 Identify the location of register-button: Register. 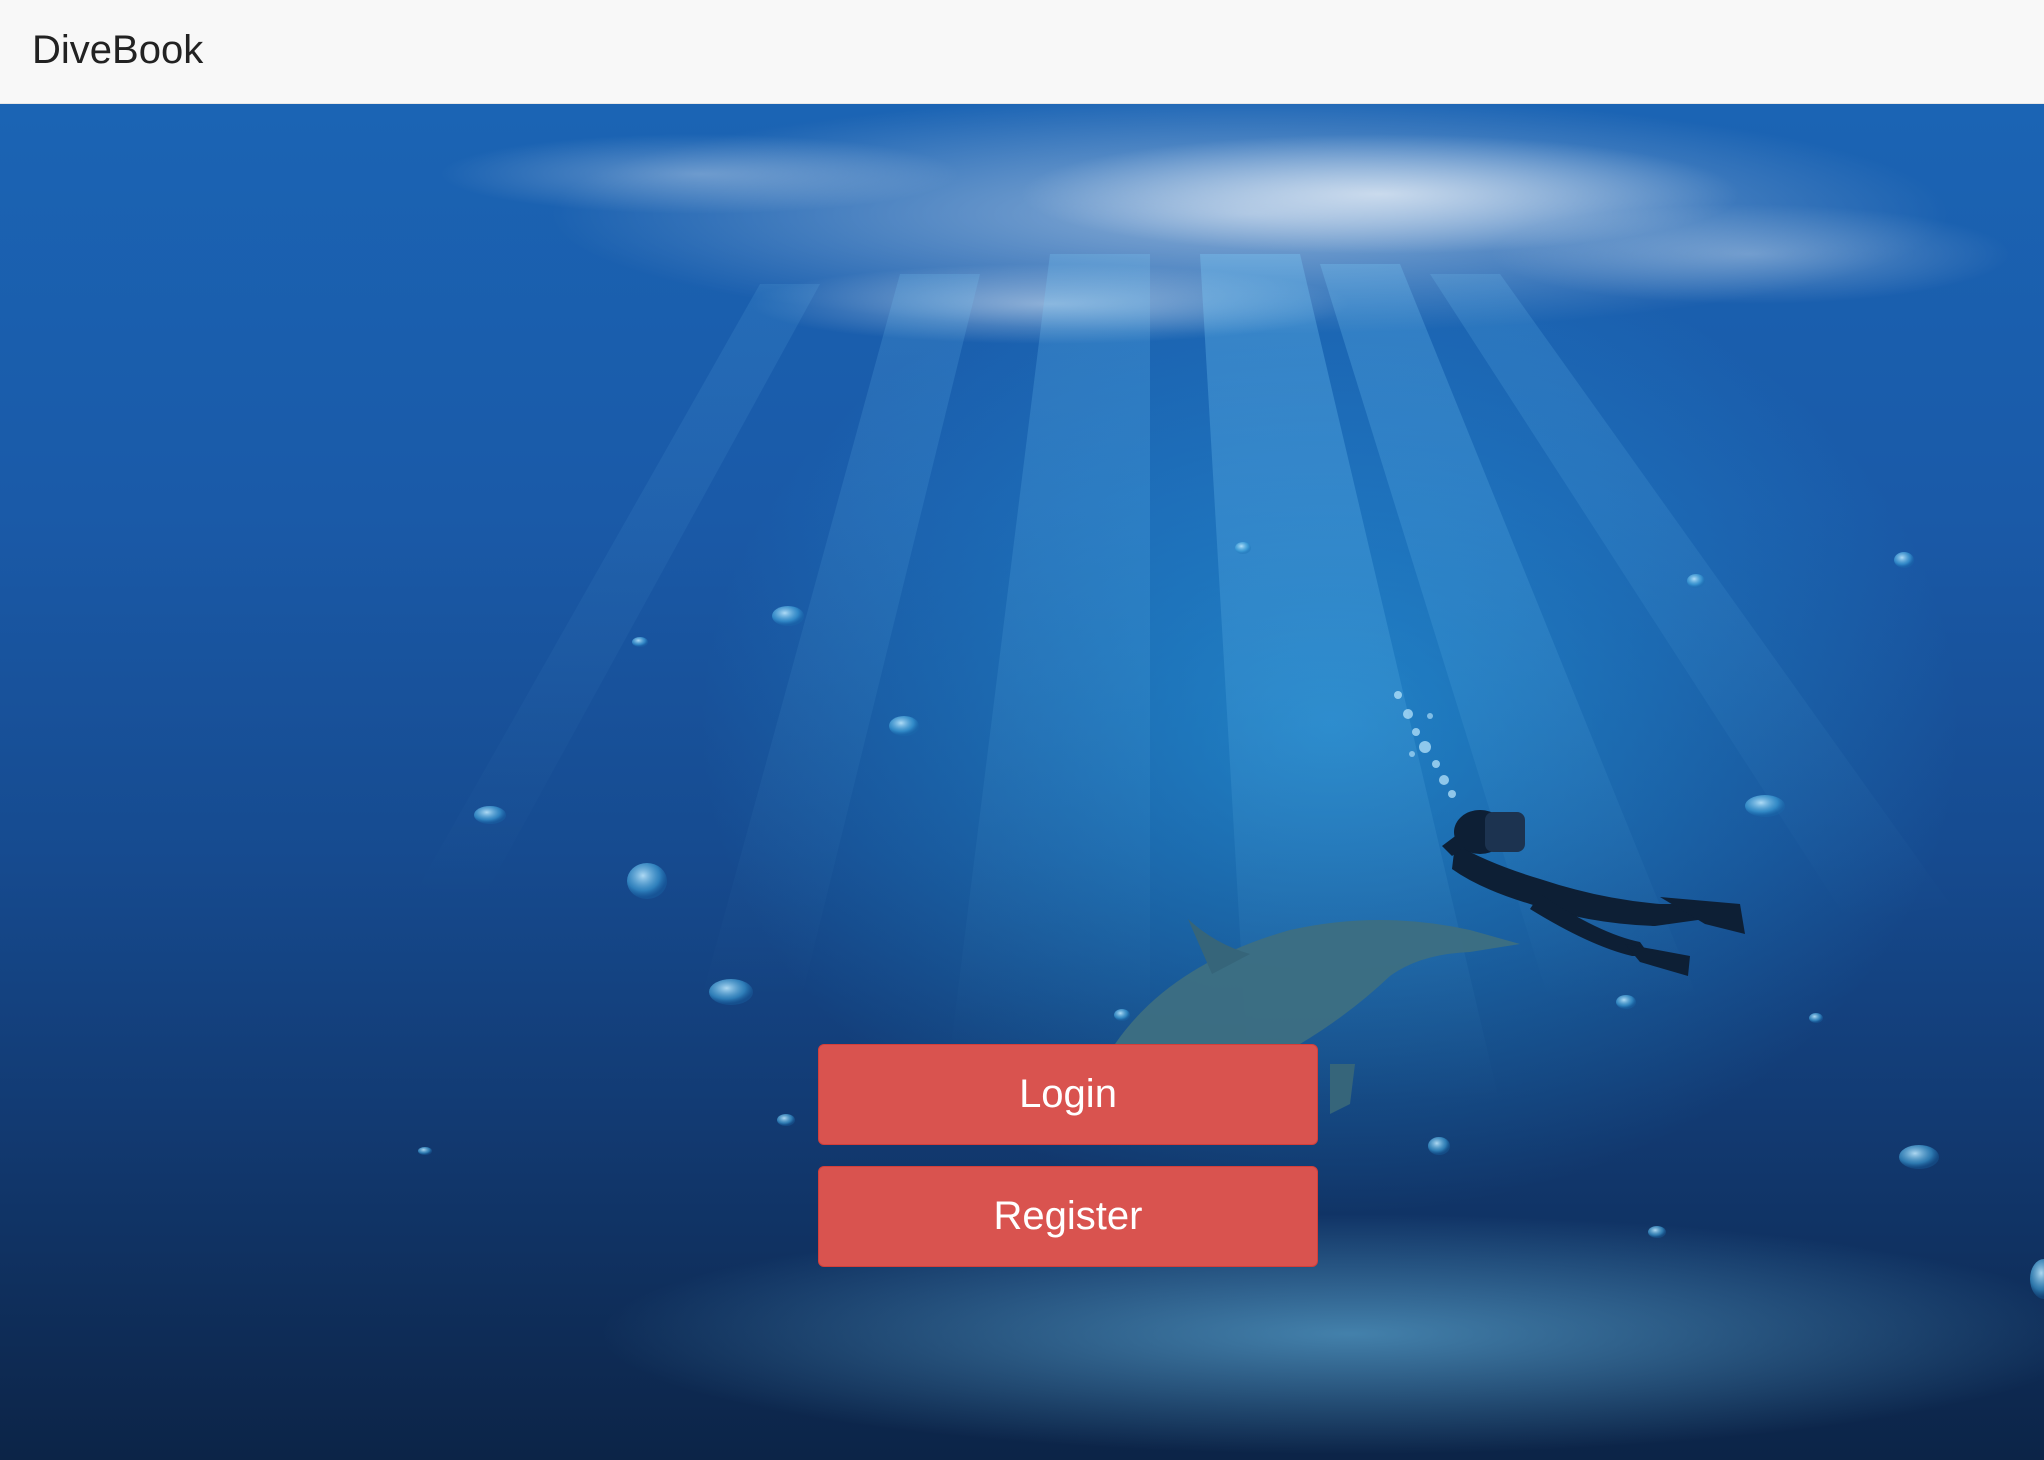
(1068, 1216).